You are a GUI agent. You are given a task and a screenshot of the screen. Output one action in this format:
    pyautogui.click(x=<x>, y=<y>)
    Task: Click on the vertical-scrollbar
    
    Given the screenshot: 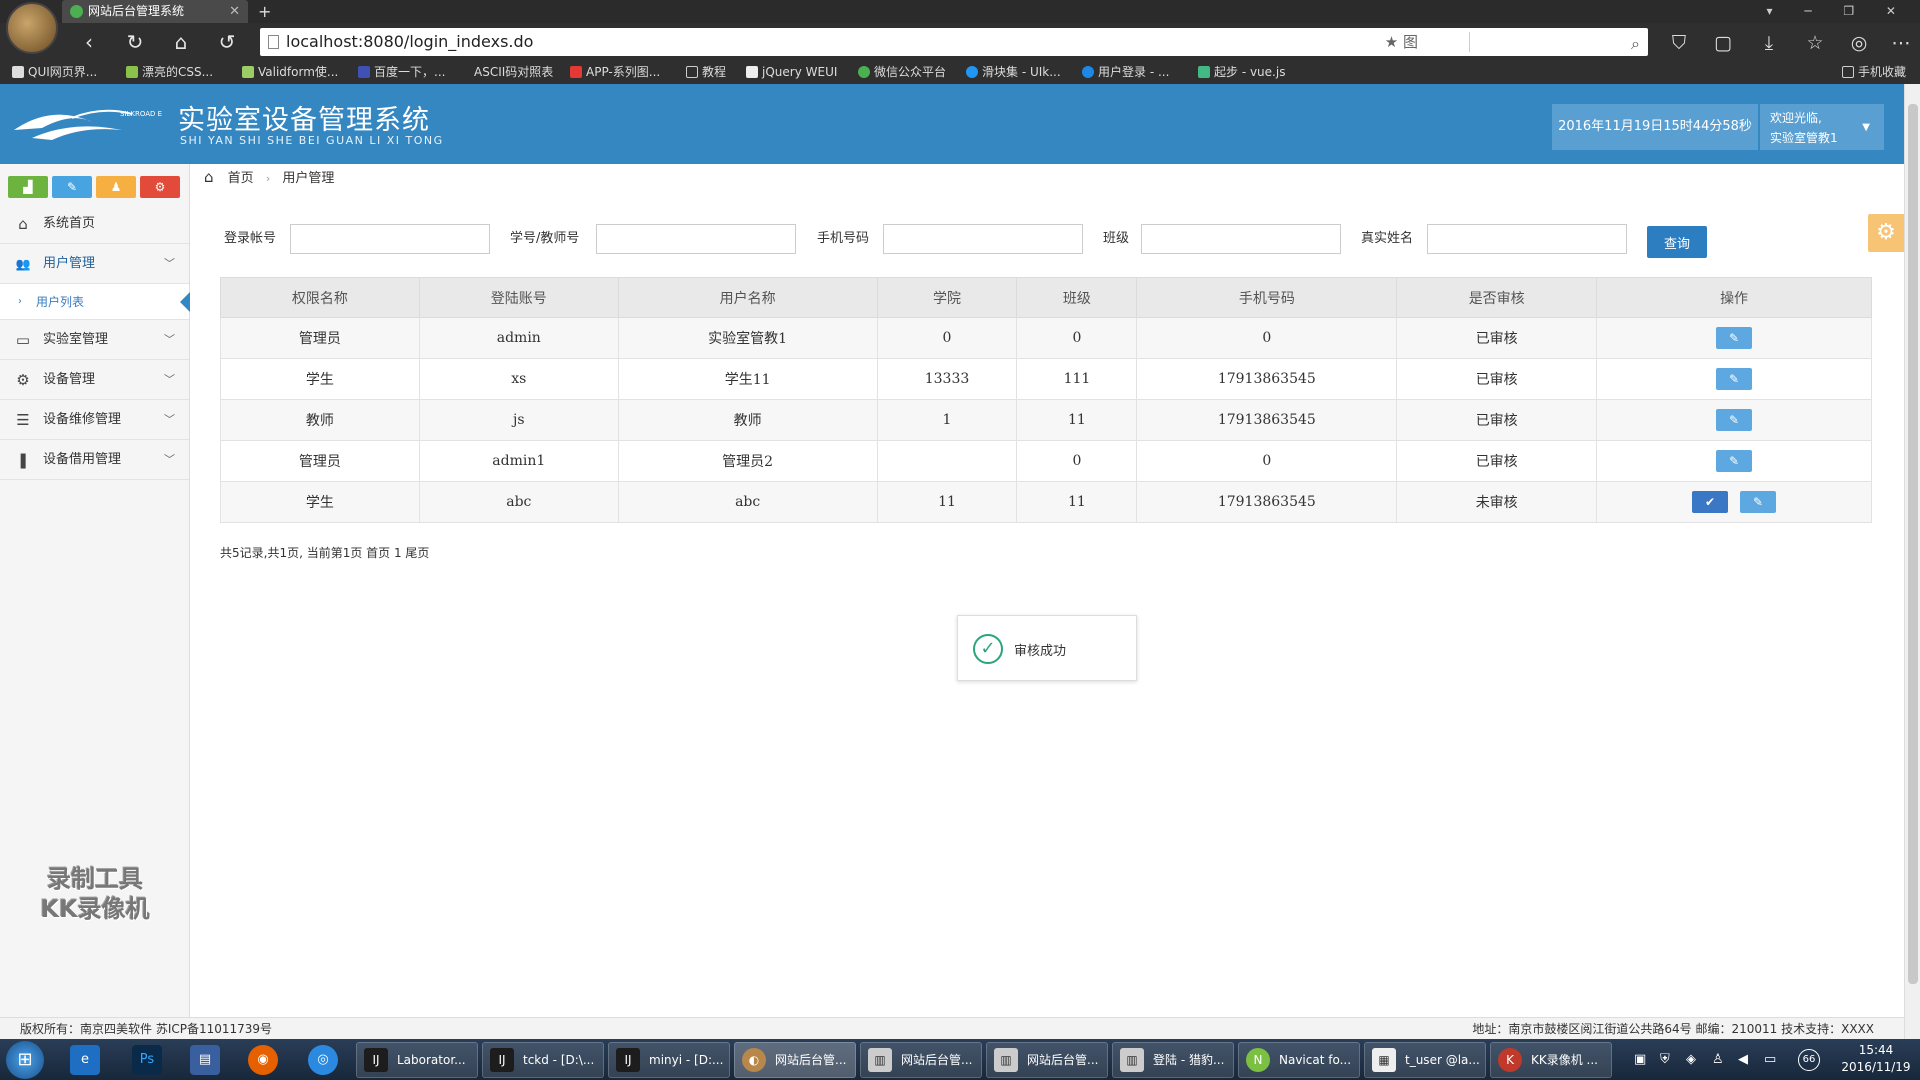 What is the action you would take?
    pyautogui.click(x=1912, y=561)
    